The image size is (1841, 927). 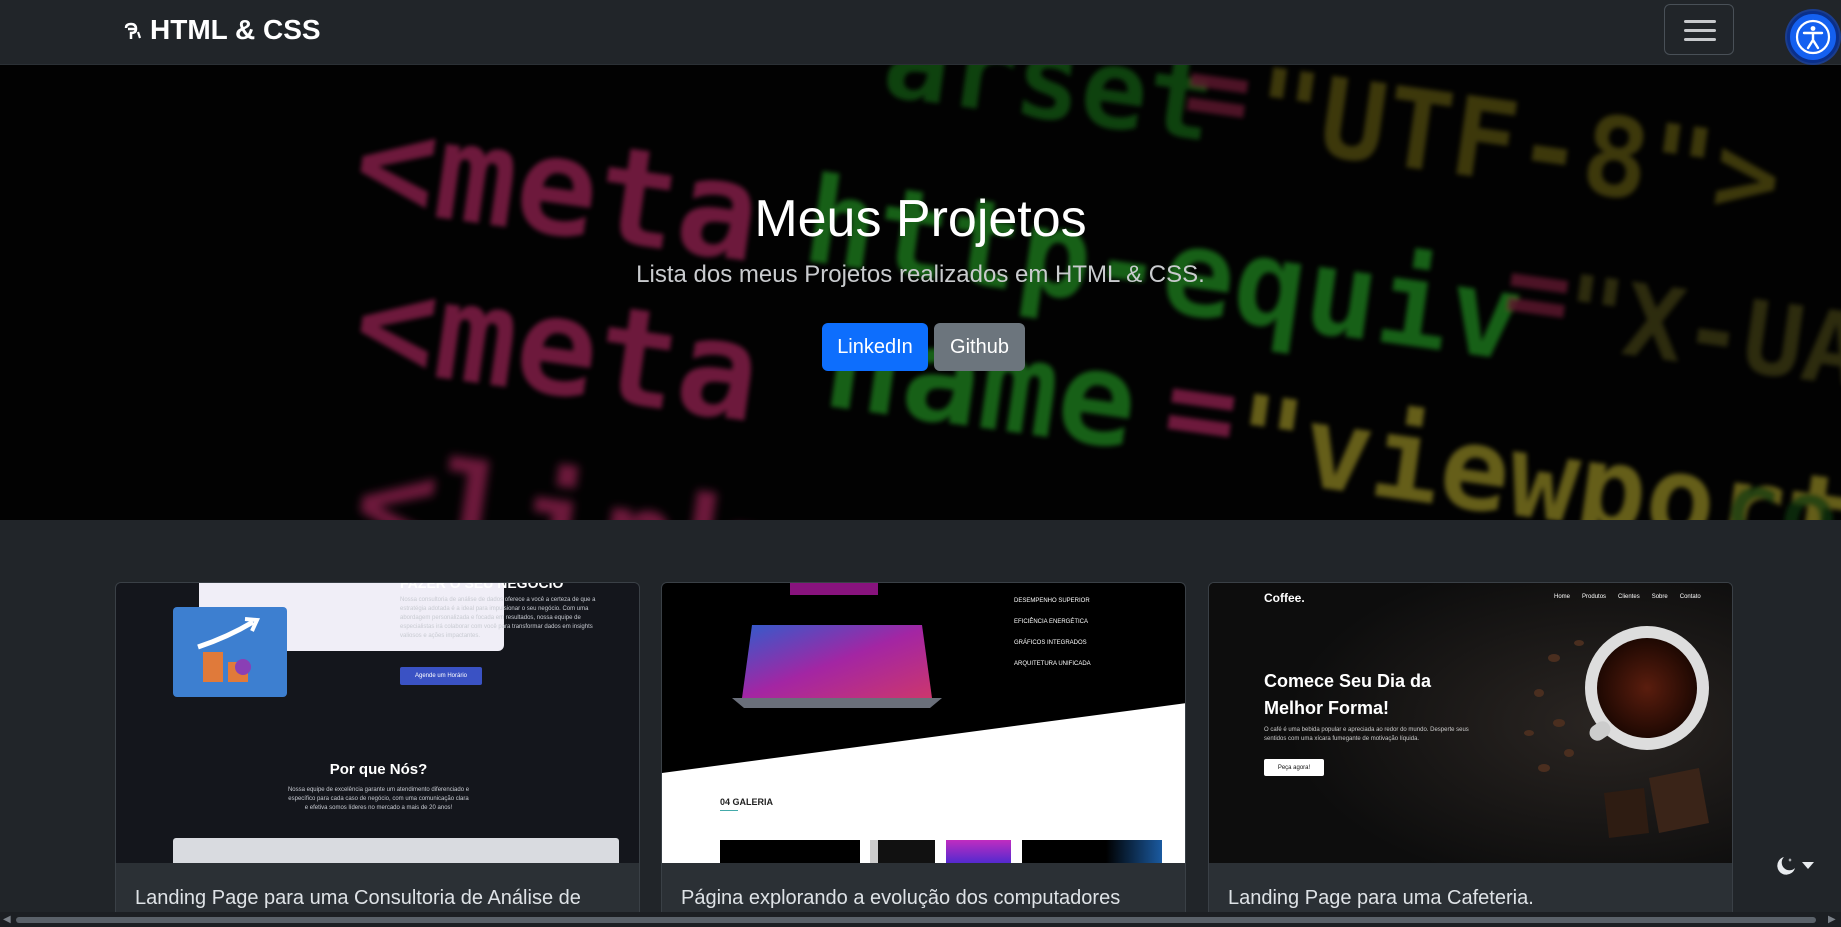 I want to click on brand-link: HTML & CSS, so click(x=221, y=30).